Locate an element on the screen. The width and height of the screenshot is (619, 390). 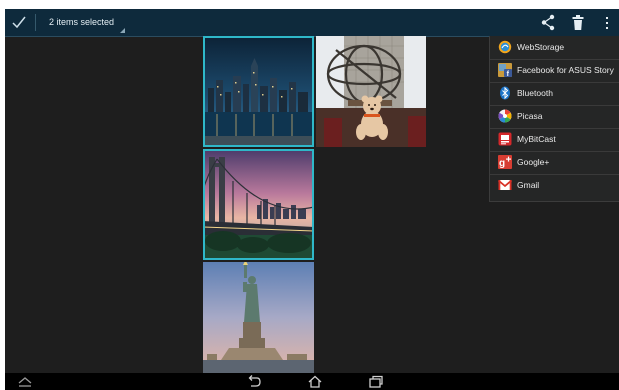
webstorage-icon is located at coordinates (505, 47).